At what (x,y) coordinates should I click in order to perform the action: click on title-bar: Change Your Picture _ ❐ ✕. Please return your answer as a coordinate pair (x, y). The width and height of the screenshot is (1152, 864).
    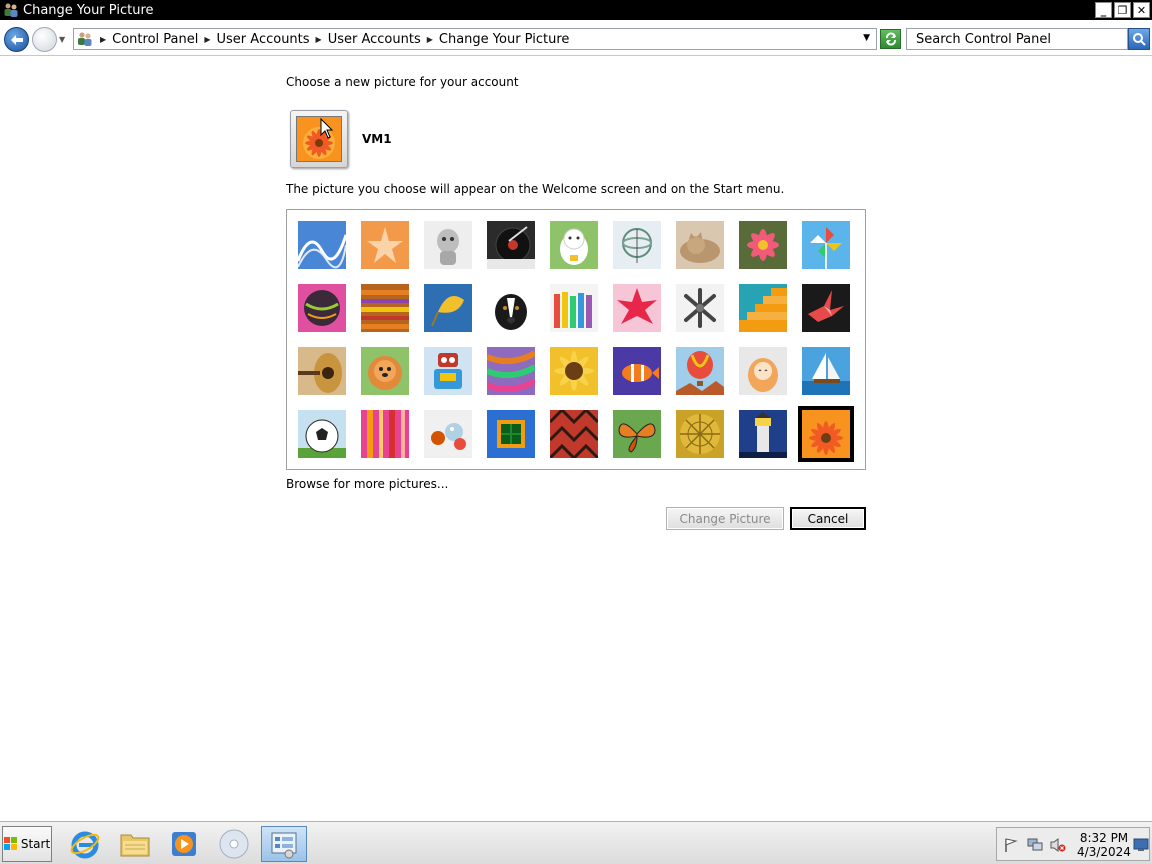
    Looking at the image, I should click on (576, 10).